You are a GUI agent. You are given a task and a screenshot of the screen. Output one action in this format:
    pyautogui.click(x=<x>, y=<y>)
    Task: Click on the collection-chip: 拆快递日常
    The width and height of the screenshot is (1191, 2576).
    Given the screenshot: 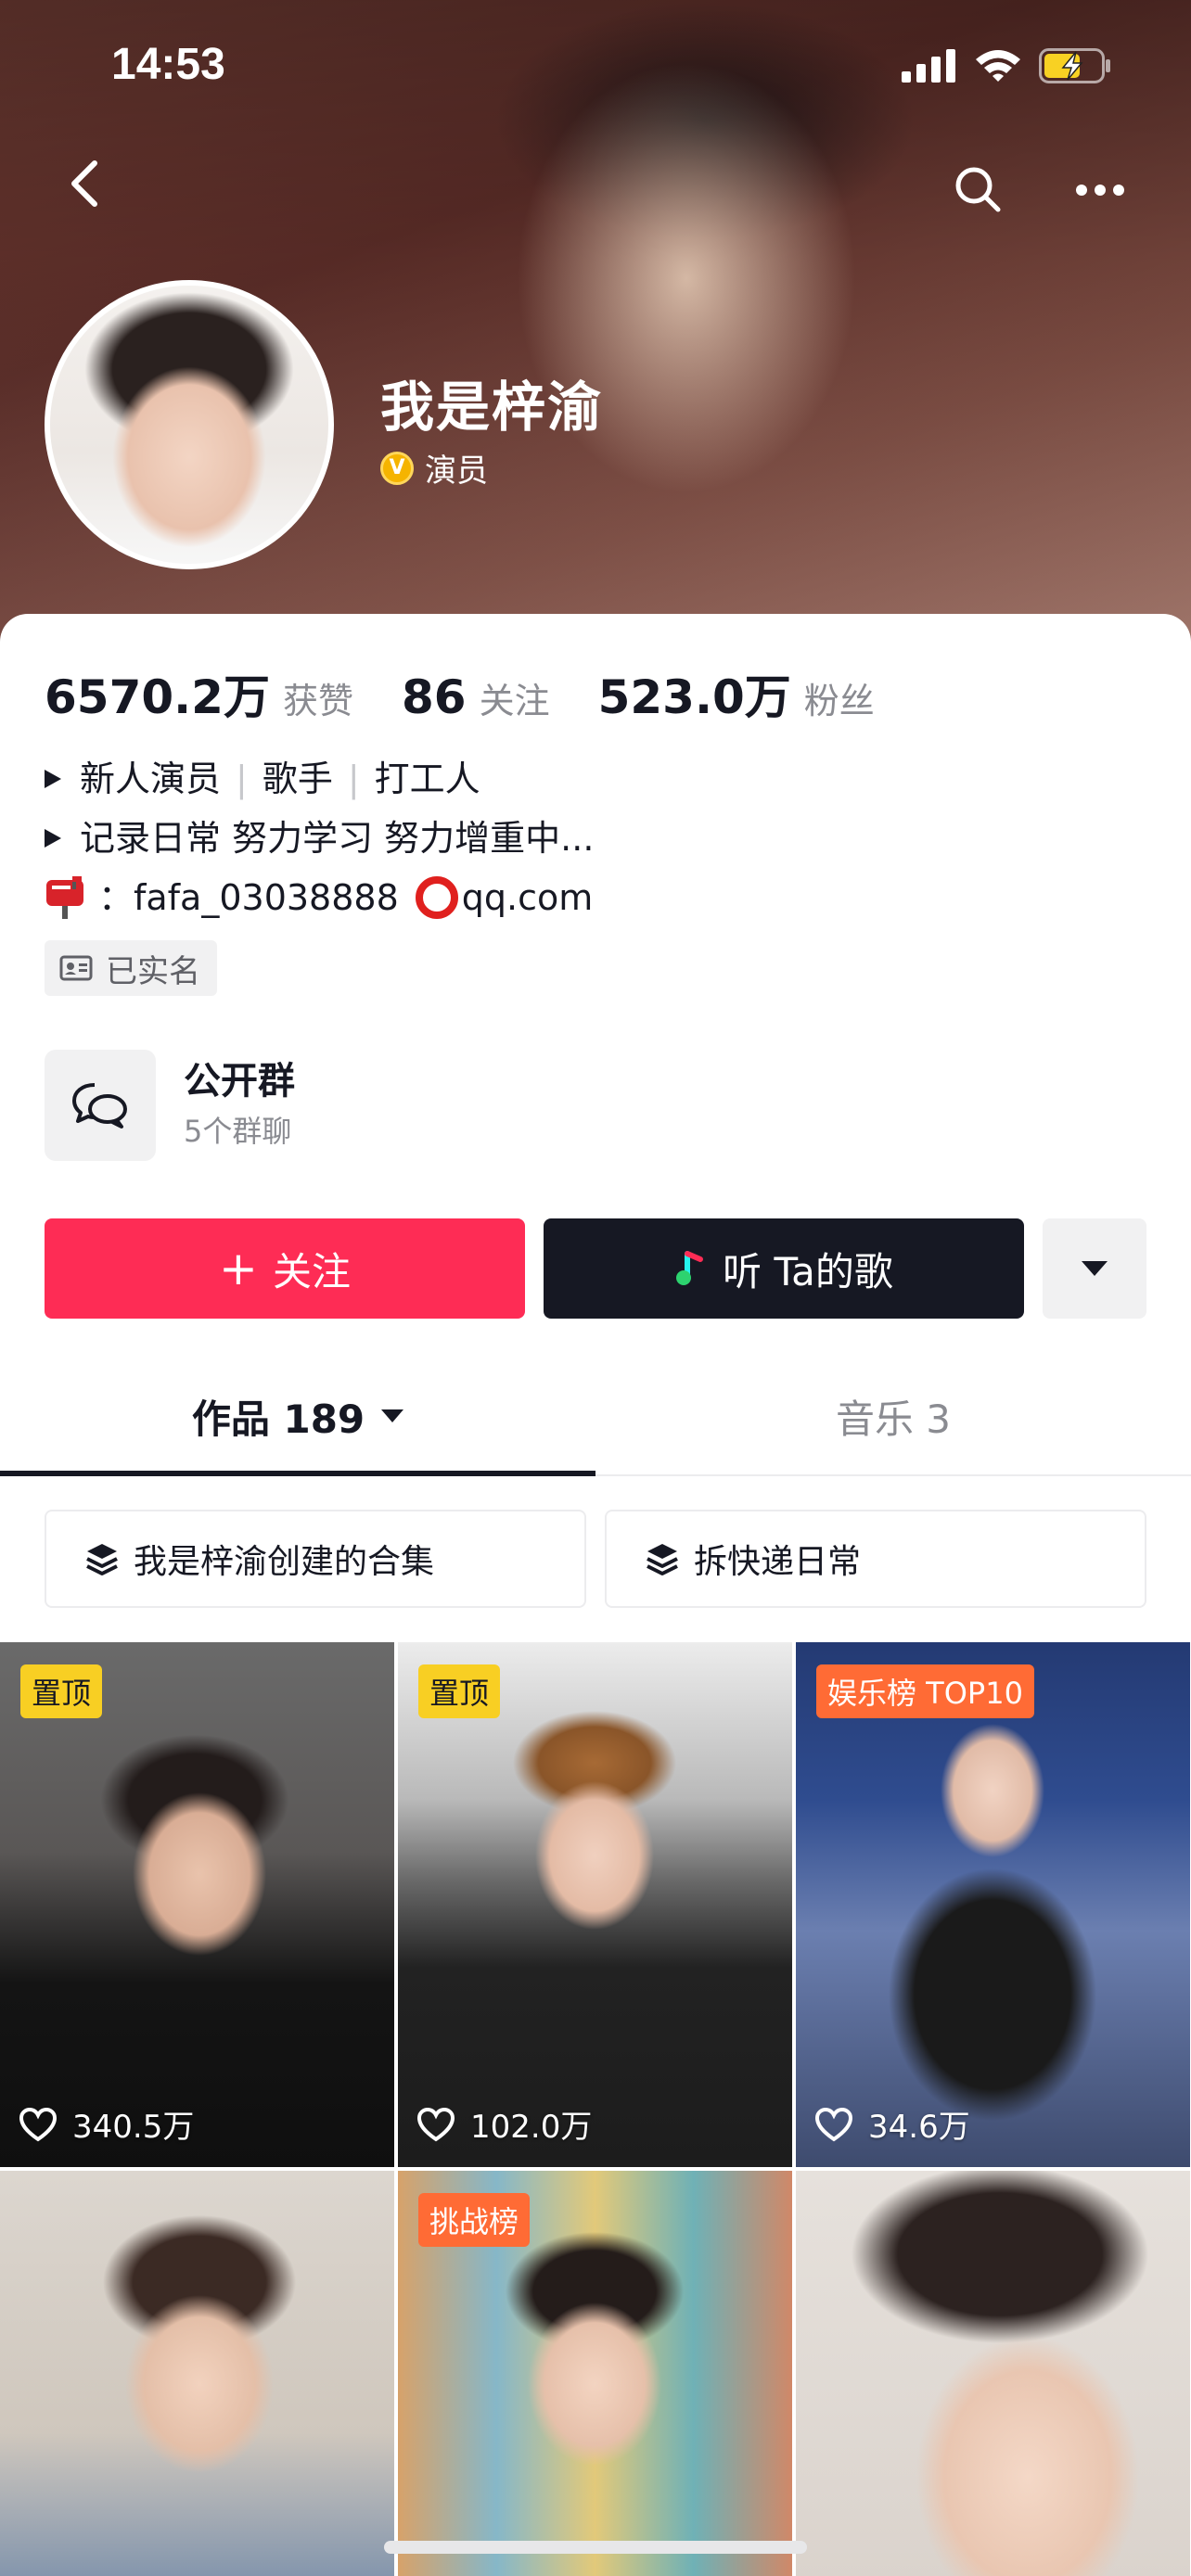 What is the action you would take?
    pyautogui.click(x=875, y=1559)
    